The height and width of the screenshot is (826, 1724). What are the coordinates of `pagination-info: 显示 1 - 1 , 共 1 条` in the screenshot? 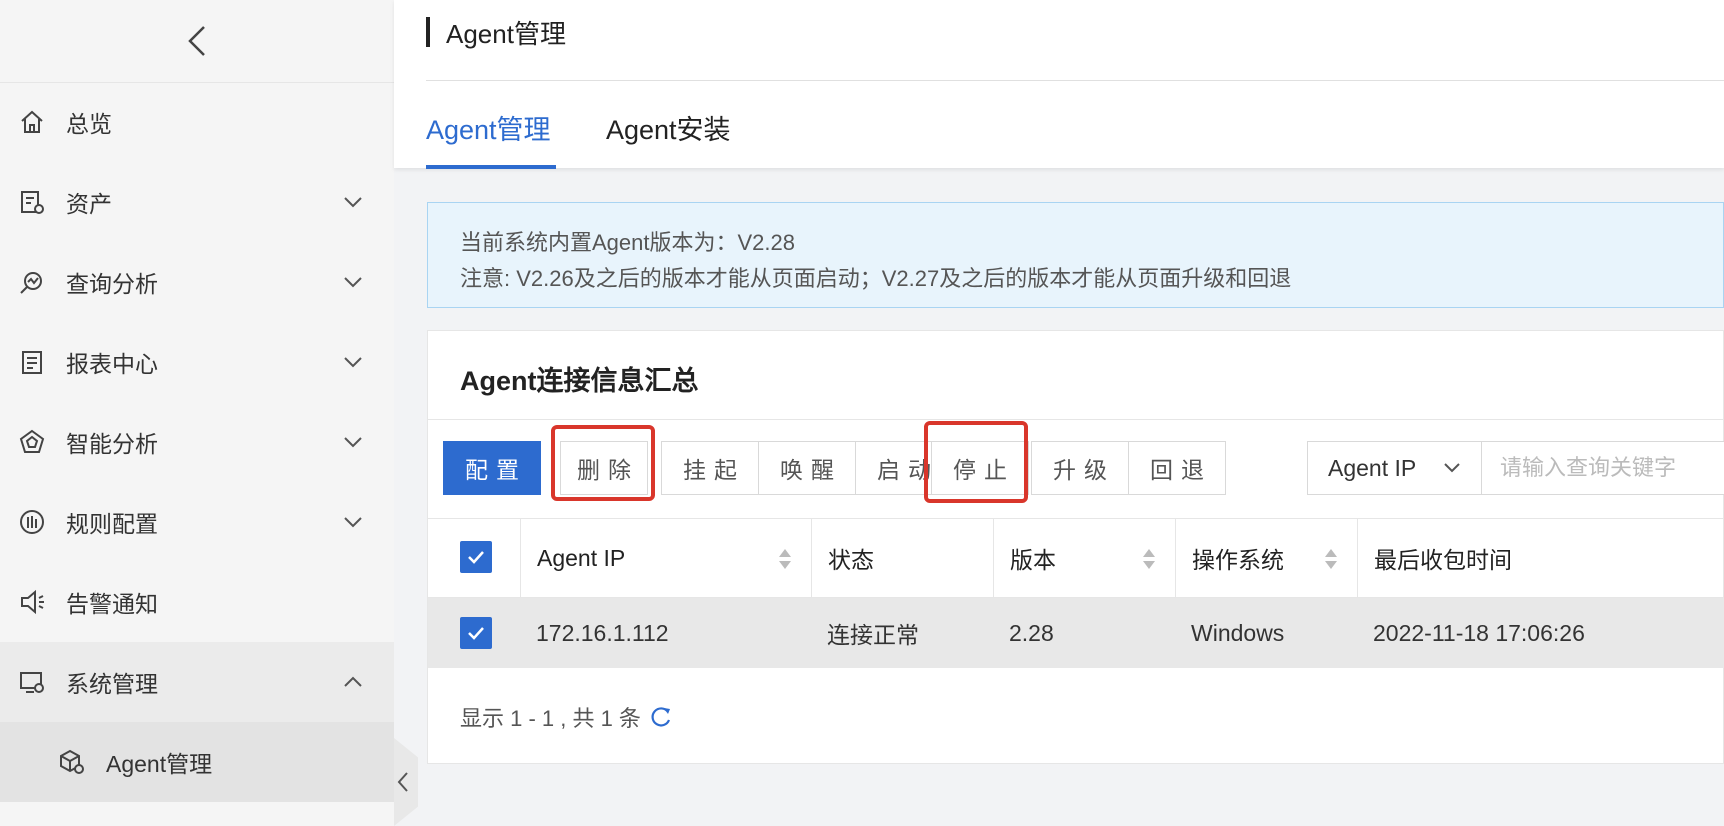 It's located at (566, 717).